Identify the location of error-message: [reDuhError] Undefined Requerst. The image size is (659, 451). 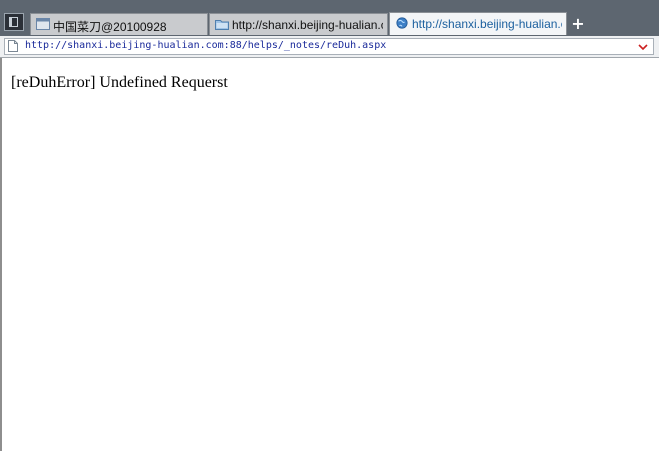
(119, 82).